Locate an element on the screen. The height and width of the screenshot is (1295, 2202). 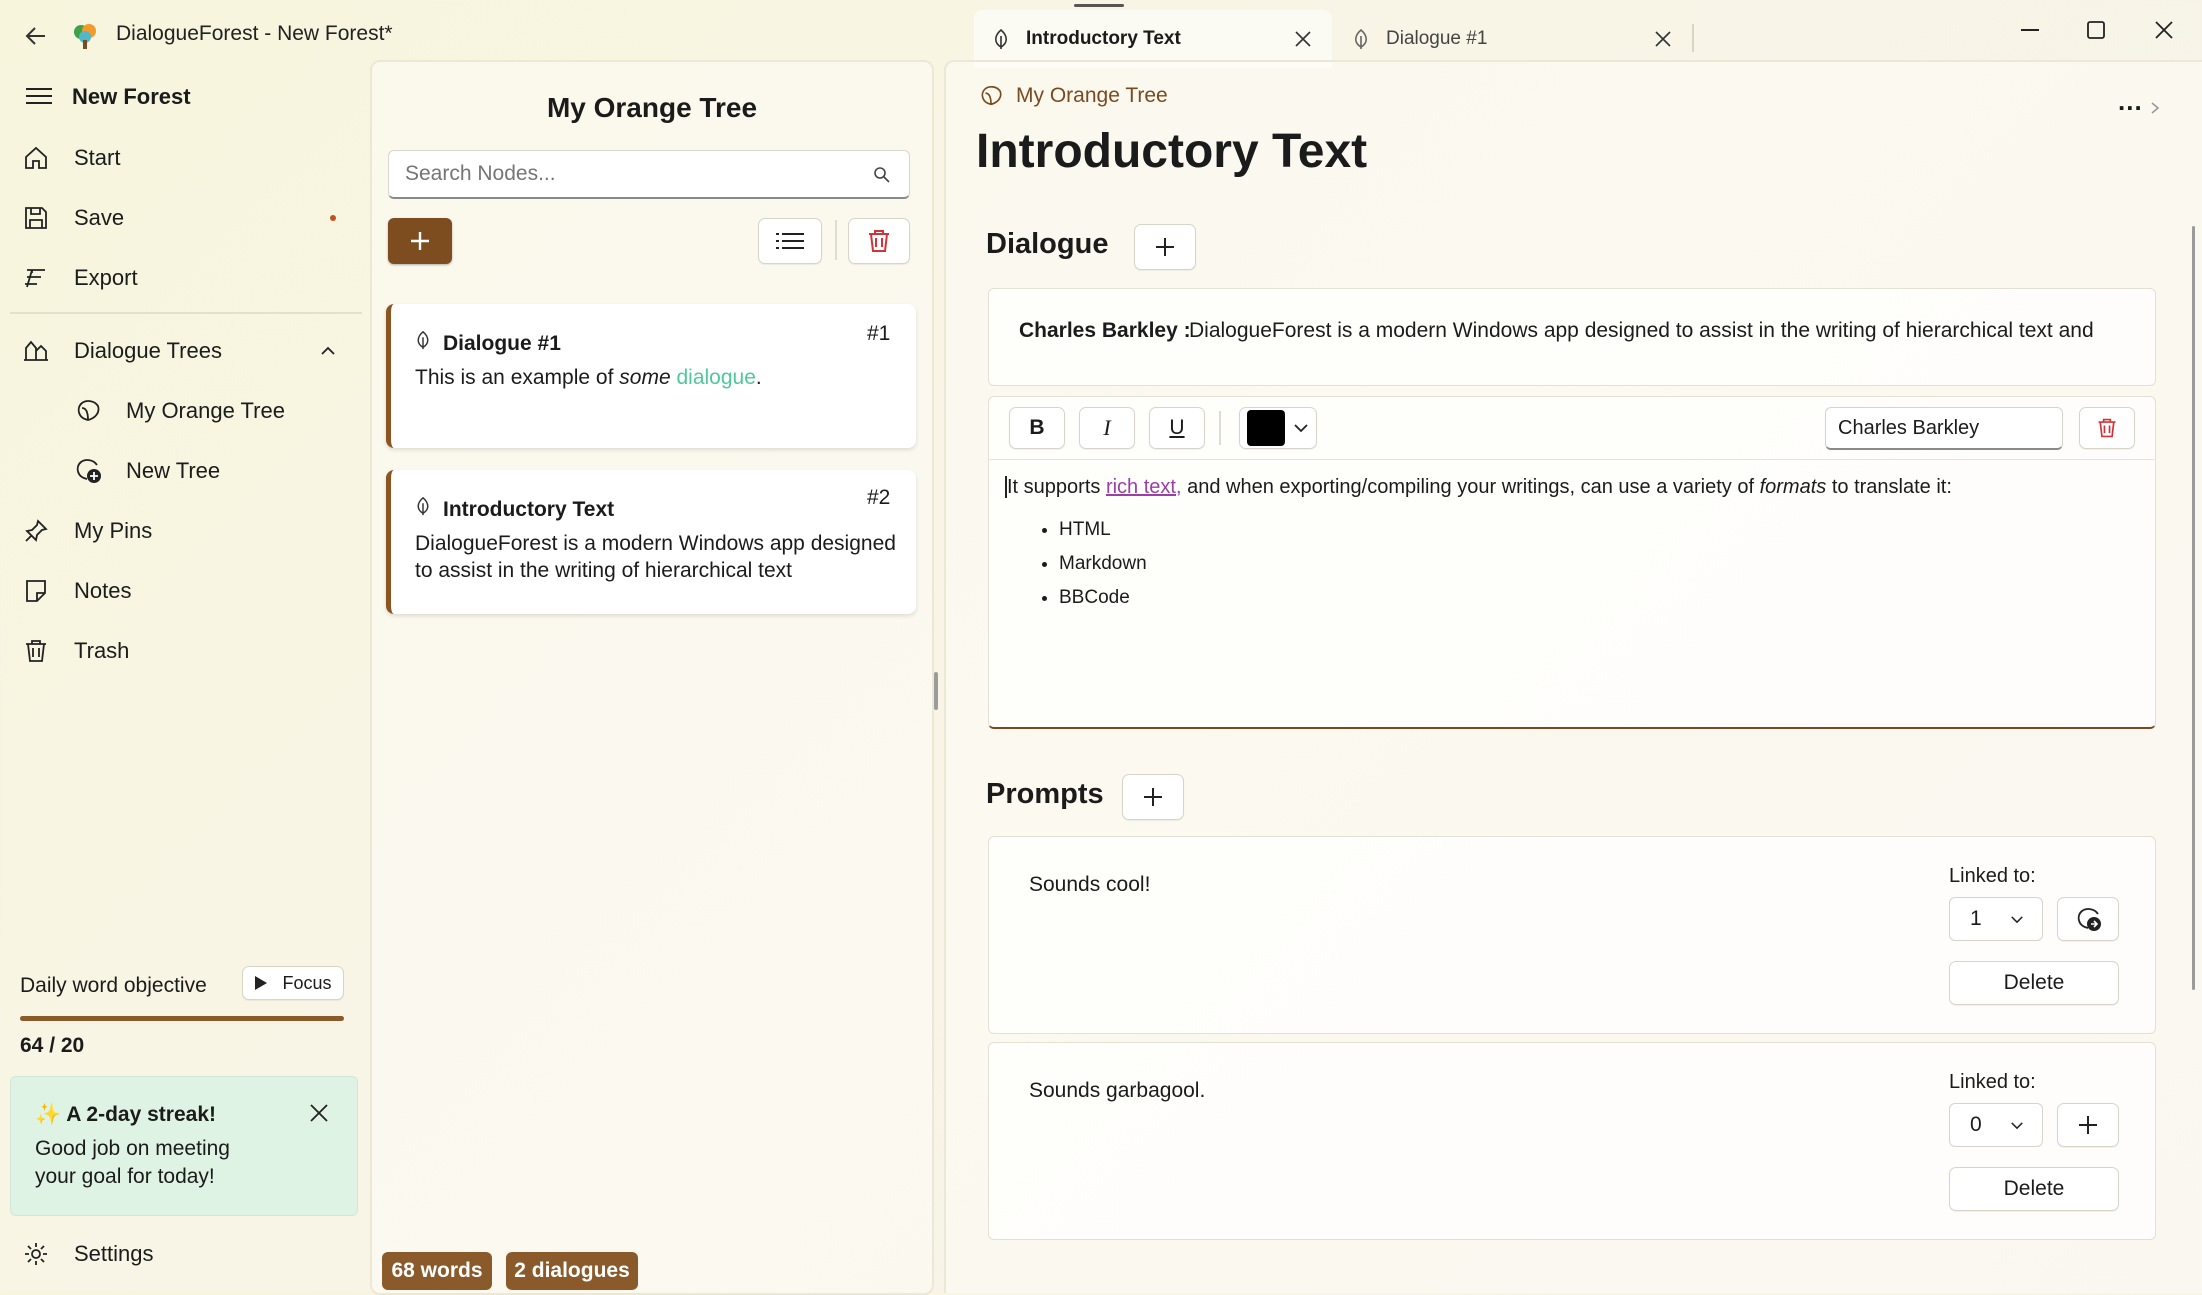
speaker-input is located at coordinates (1943, 428).